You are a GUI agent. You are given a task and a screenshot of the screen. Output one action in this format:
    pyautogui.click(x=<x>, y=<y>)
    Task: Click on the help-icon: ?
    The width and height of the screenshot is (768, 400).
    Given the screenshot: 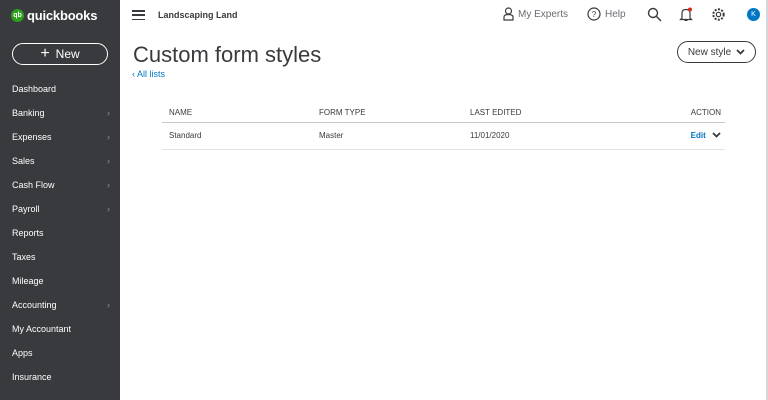 What is the action you would take?
    pyautogui.click(x=594, y=14)
    